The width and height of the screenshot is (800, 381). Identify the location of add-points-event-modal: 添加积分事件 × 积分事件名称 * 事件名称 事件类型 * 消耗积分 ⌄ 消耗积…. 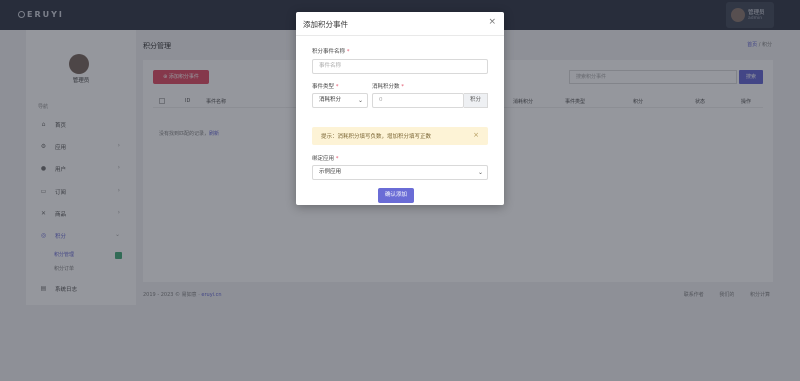
(400, 108).